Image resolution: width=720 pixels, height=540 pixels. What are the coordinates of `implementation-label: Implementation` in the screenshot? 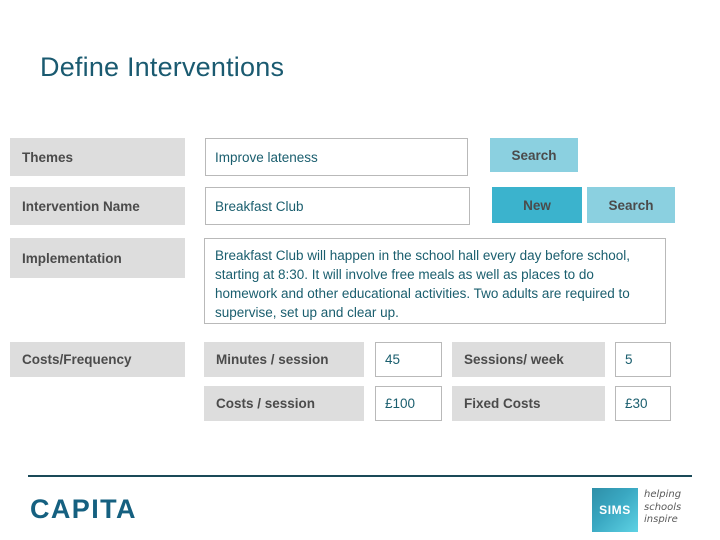 It's located at (97, 258).